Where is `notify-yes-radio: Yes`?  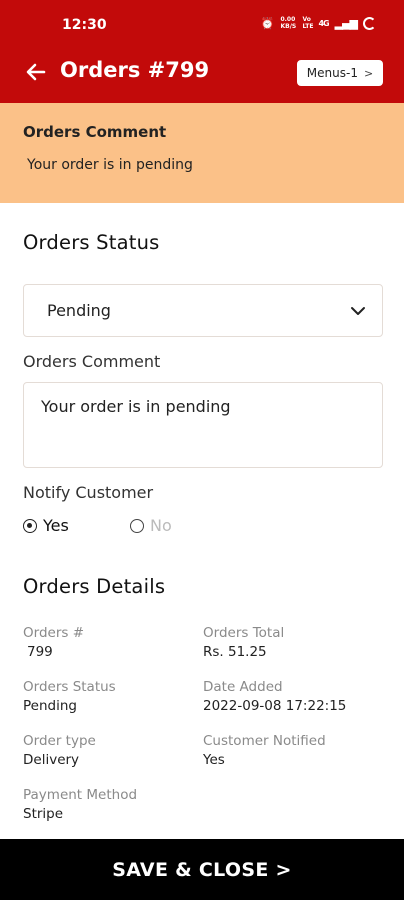
notify-yes-radio: Yes is located at coordinates (46, 525).